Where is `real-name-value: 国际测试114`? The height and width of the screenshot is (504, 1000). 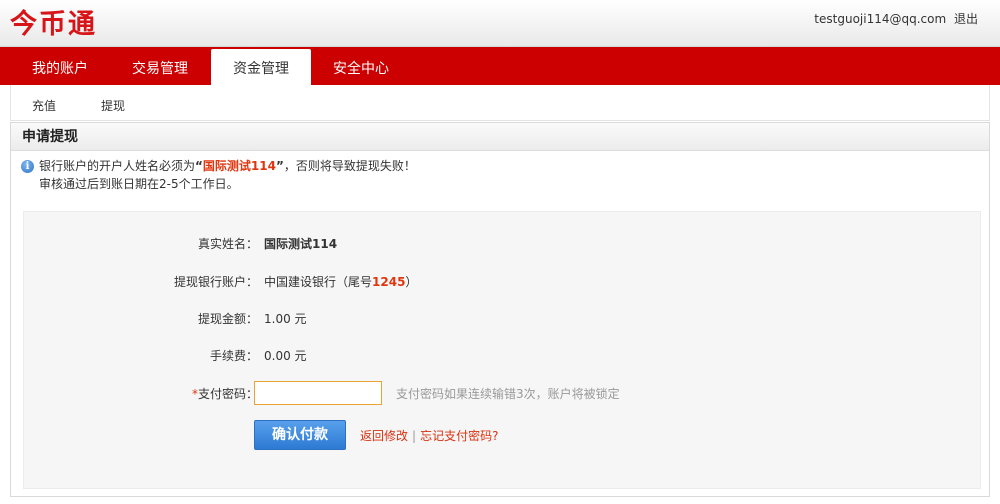 real-name-value: 国际测试114 is located at coordinates (301, 244).